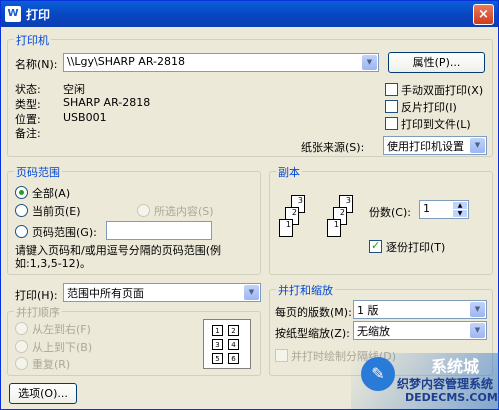  What do you see at coordinates (390, 212) in the screenshot?
I see `copies-count-label: 份数(C):` at bounding box center [390, 212].